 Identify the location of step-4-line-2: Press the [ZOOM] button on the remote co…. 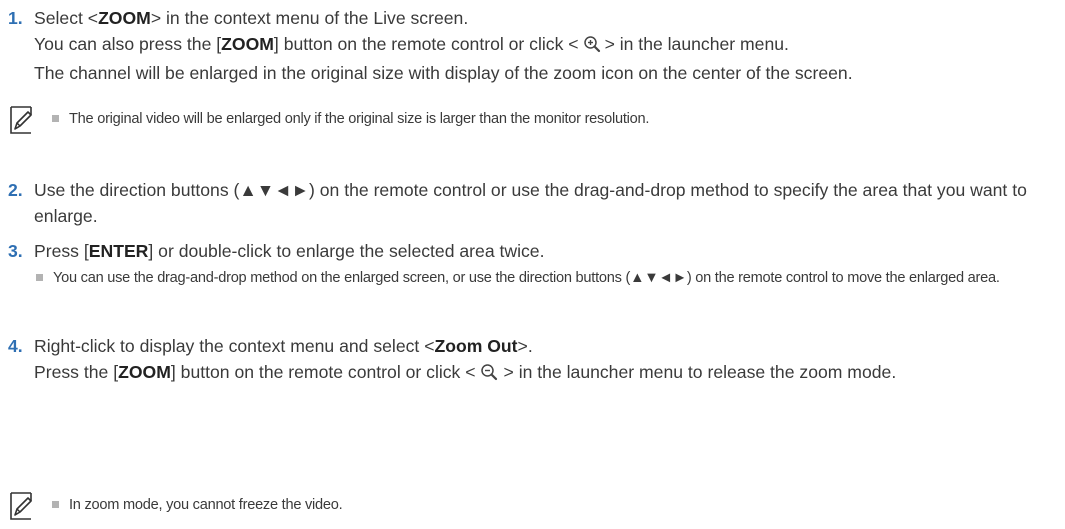
(549, 373).